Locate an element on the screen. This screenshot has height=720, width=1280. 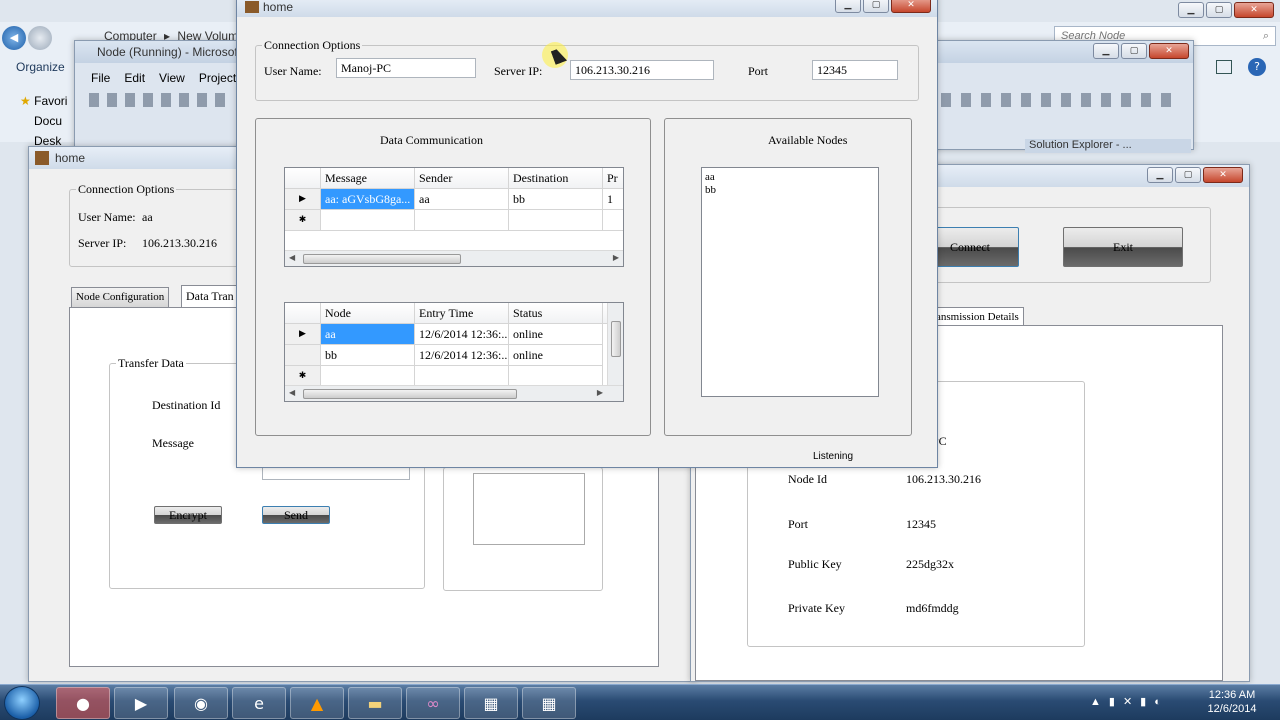
send-button: Send is located at coordinates (296, 515).